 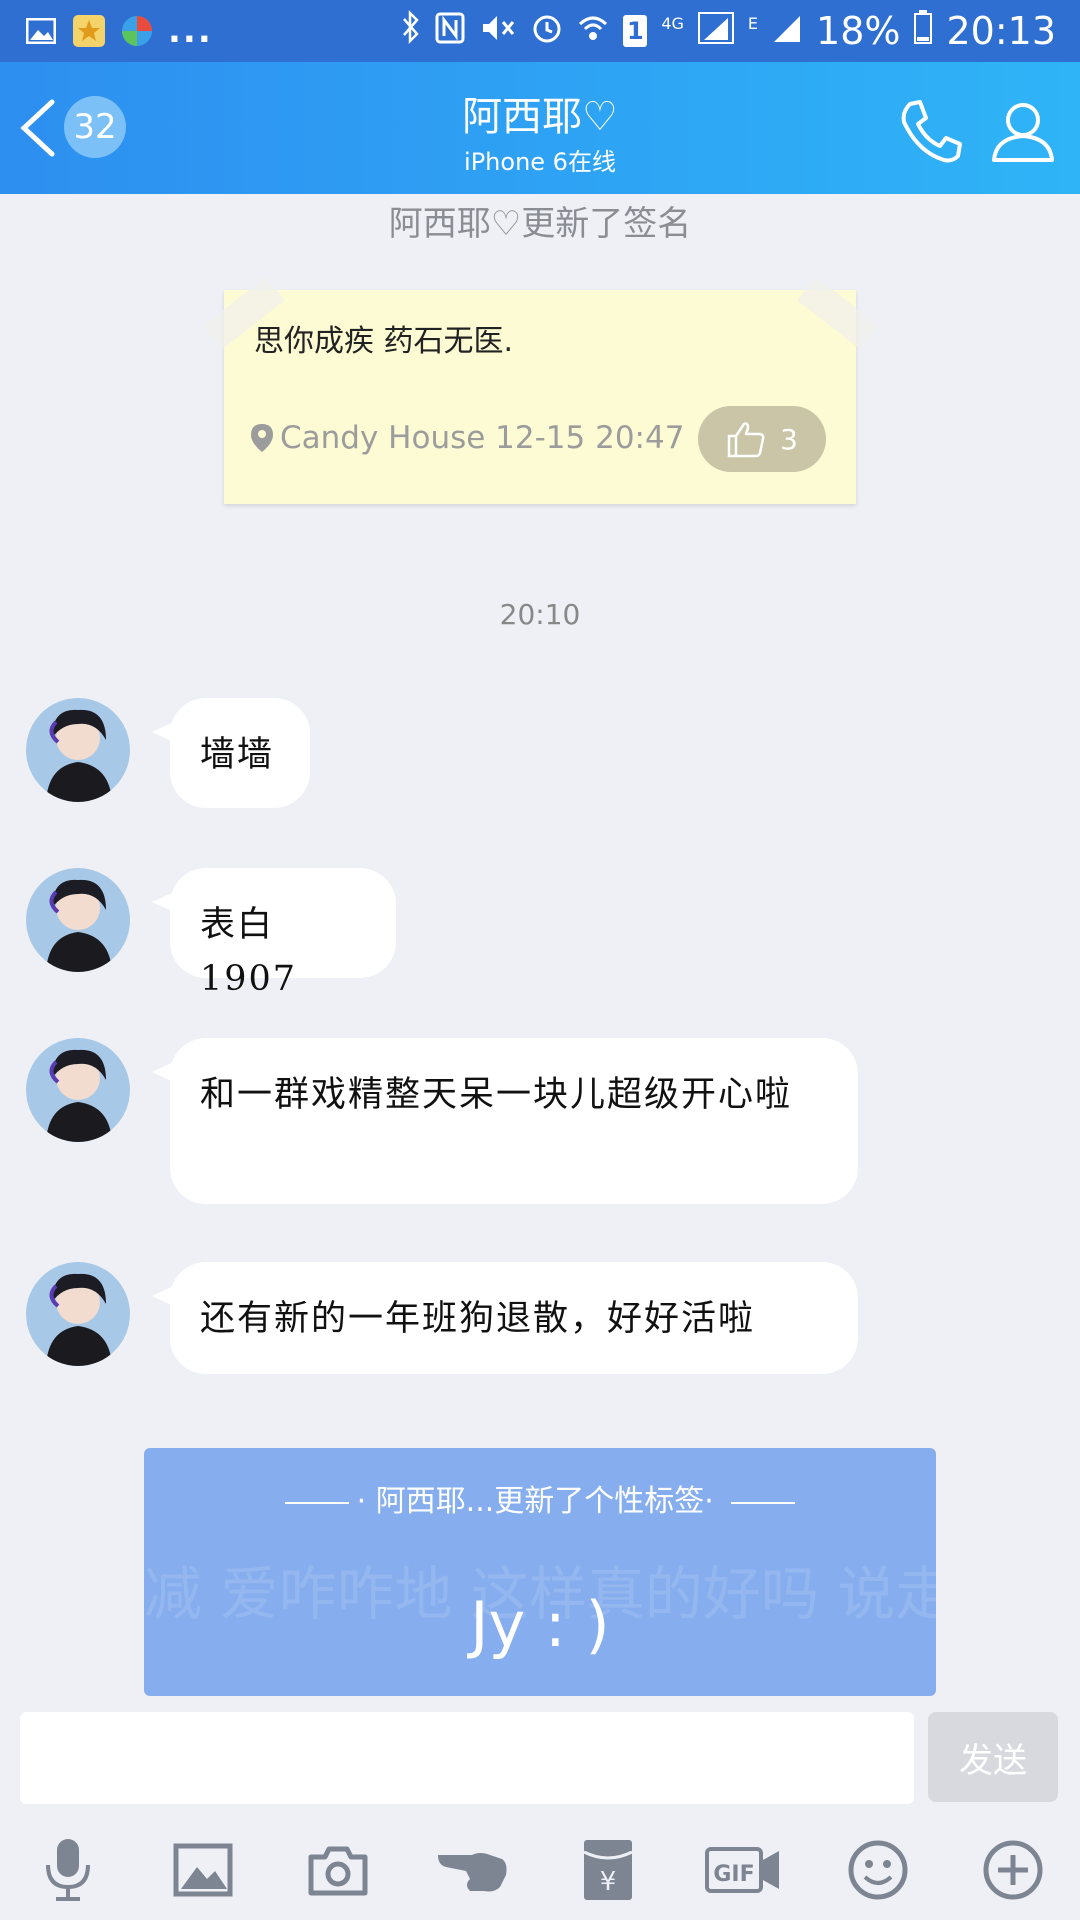 What do you see at coordinates (858, 31) in the screenshot?
I see `battery-percent: 18%` at bounding box center [858, 31].